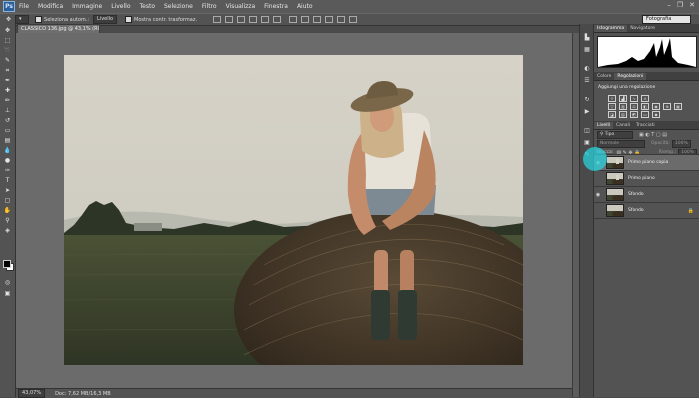 This screenshot has width=699, height=398. Describe the element at coordinates (7, 40) in the screenshot. I see `marquee-tool-icon: ⬚` at that location.